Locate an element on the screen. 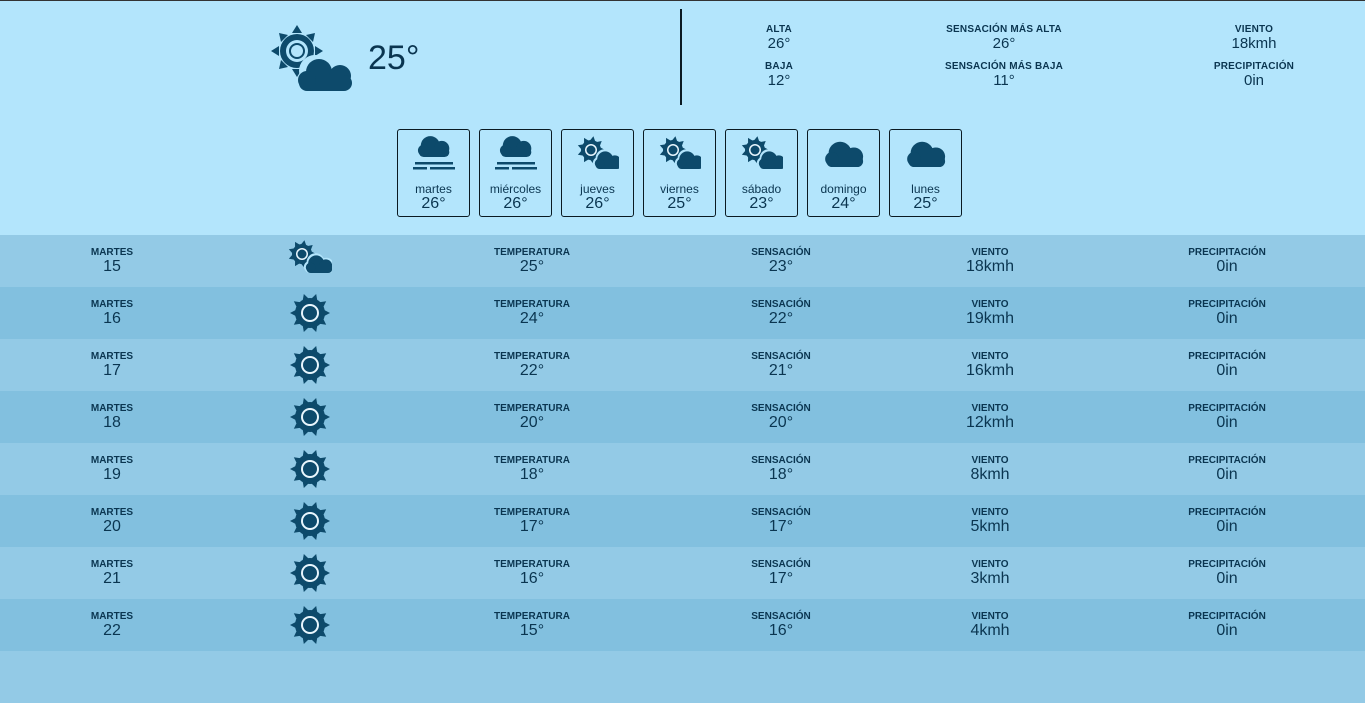 This screenshot has width=1365, height=703. hour-feels: SENSACIÓN 16° is located at coordinates (781, 625).